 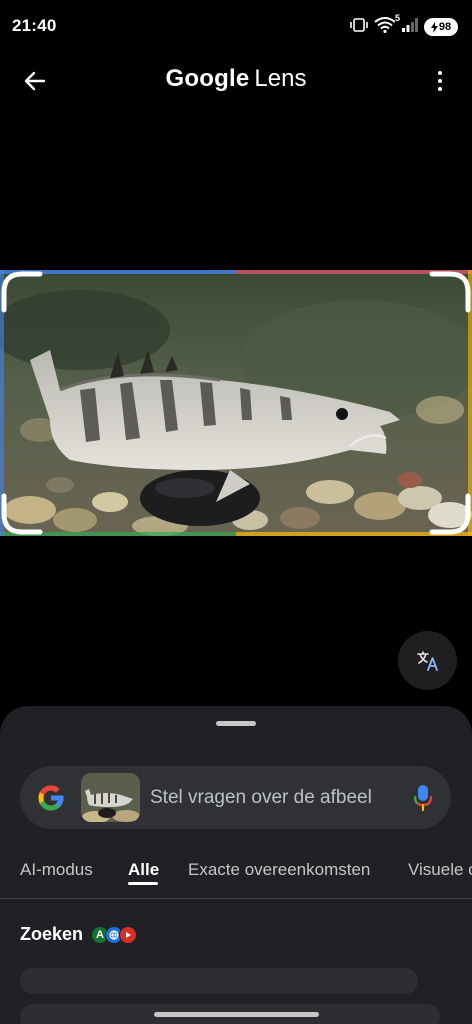 I want to click on top-bar: Google Lens, so click(x=236, y=82).